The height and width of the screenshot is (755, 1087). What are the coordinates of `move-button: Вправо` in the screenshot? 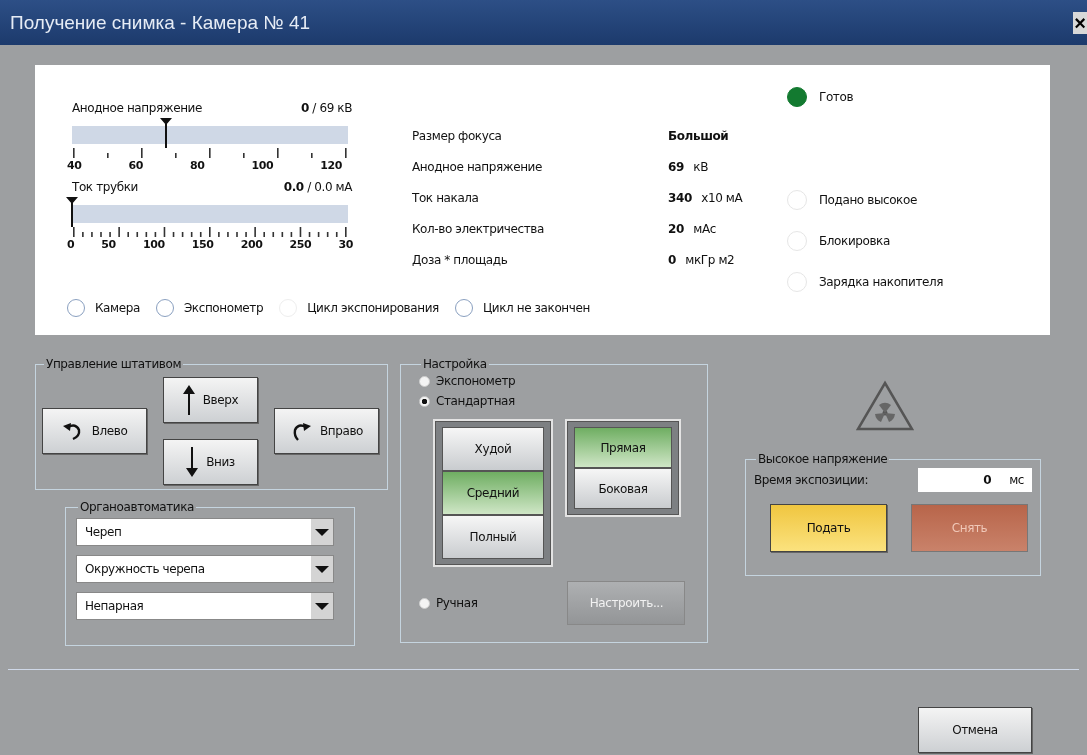 It's located at (326, 431).